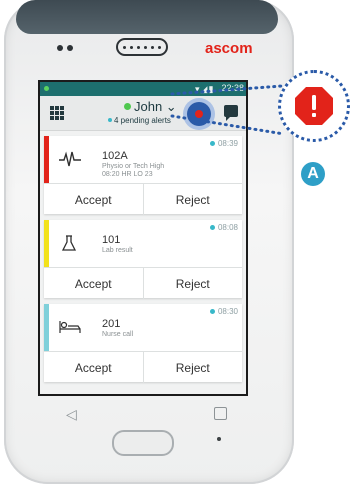  Describe the element at coordinates (224, 227) in the screenshot. I see `alert-time: 08:08` at that location.